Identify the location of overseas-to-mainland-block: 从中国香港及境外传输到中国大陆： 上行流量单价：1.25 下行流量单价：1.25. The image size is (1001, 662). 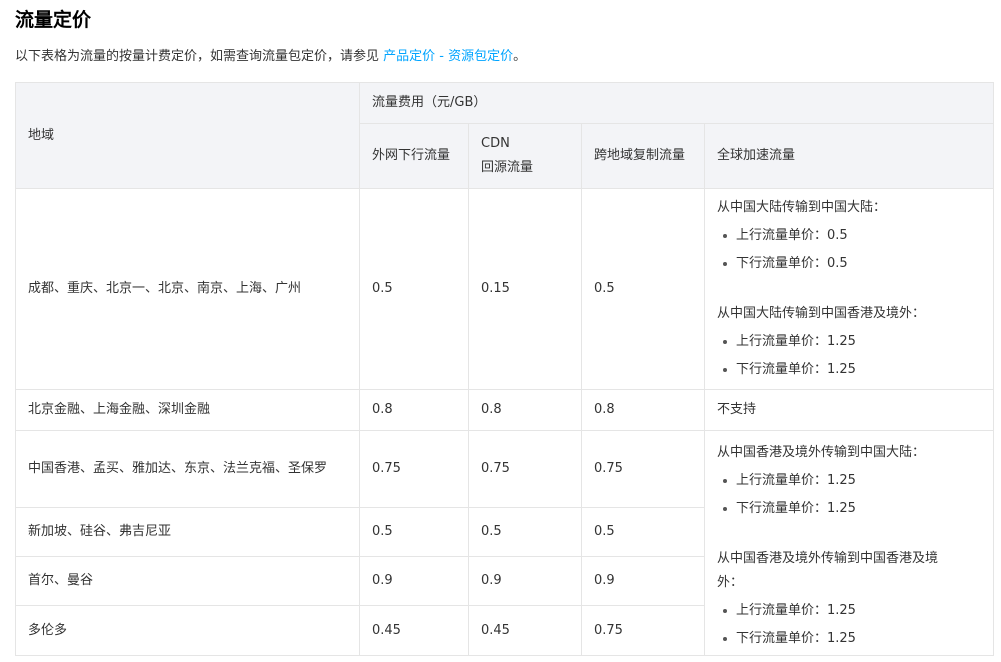
(849, 481).